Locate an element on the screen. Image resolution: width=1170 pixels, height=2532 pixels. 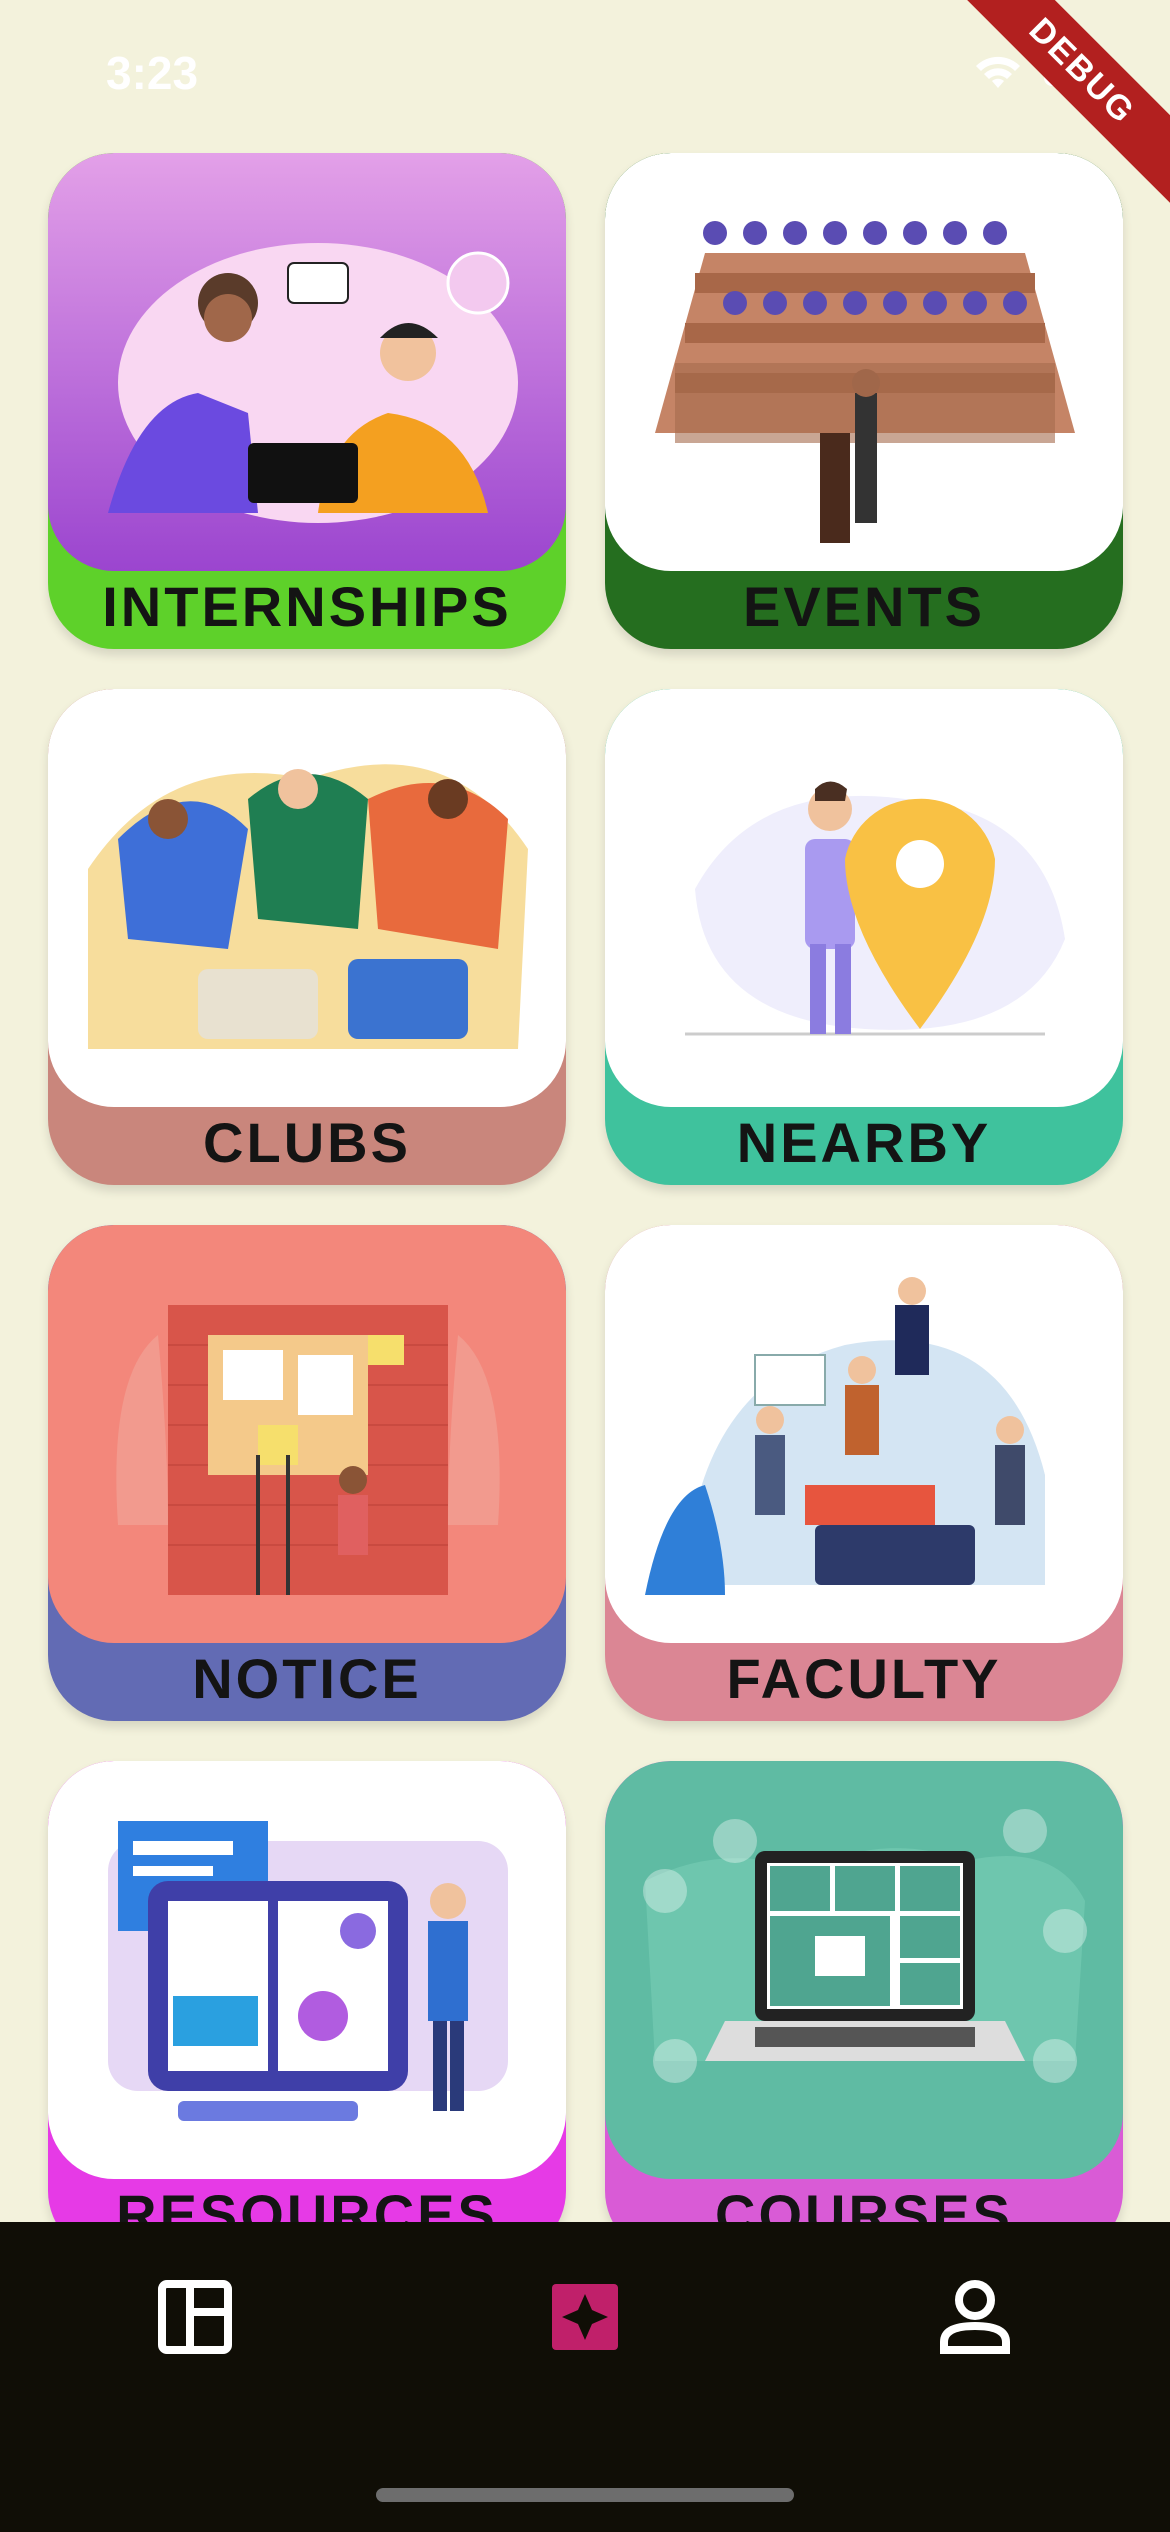
resources-illustration is located at coordinates (307, 1970).